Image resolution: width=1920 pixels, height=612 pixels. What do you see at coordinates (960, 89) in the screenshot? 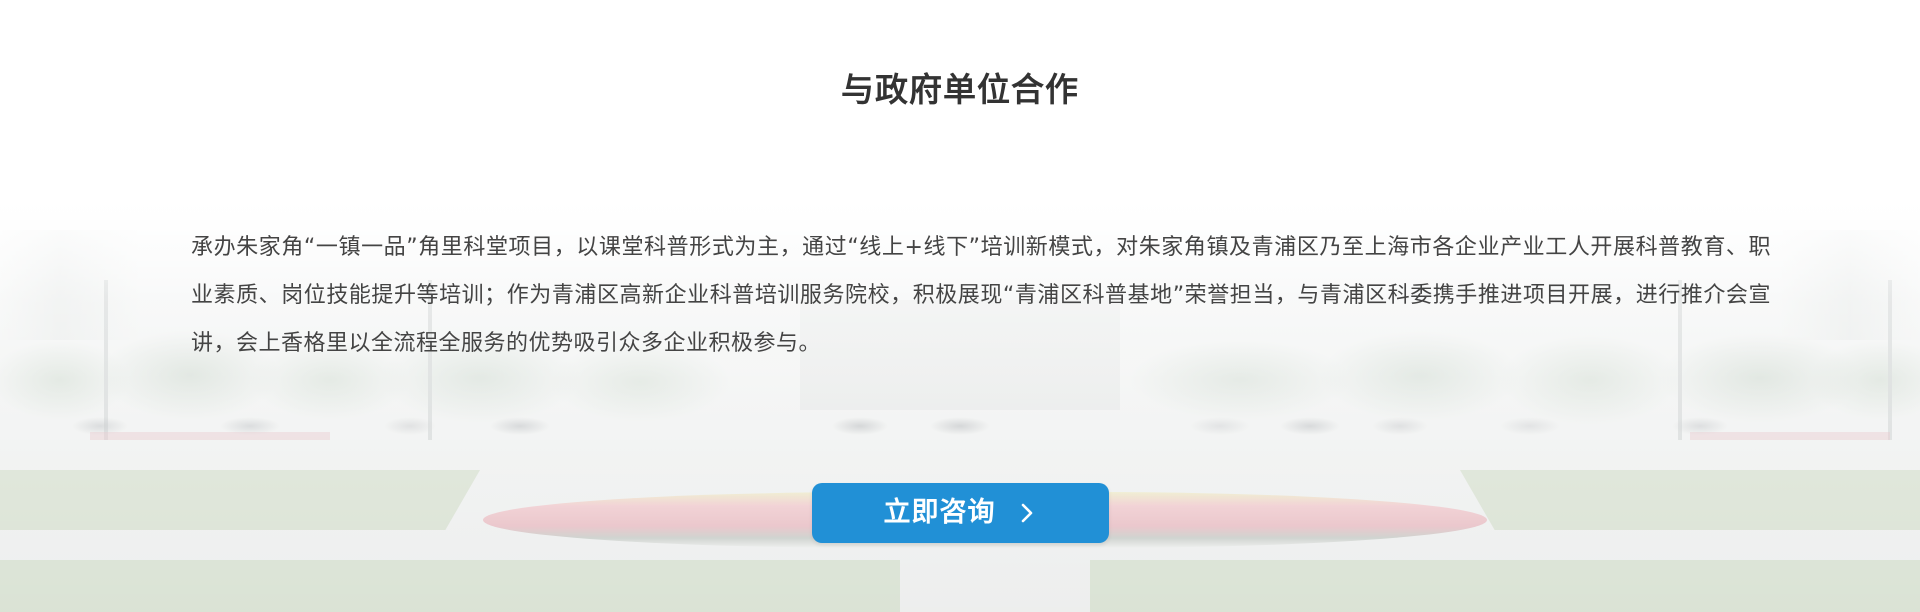
I see `section-title: 与政府单位合作` at bounding box center [960, 89].